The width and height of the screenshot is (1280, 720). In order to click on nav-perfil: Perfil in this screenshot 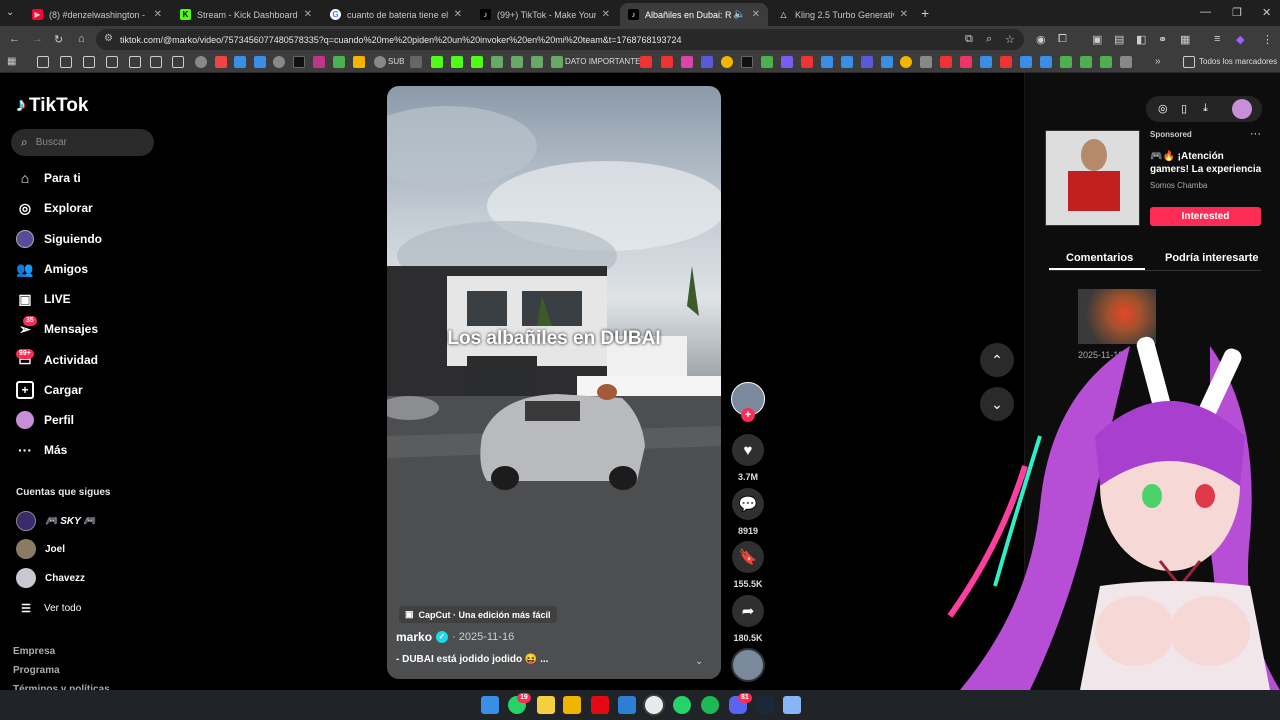, I will do `click(45, 420)`.